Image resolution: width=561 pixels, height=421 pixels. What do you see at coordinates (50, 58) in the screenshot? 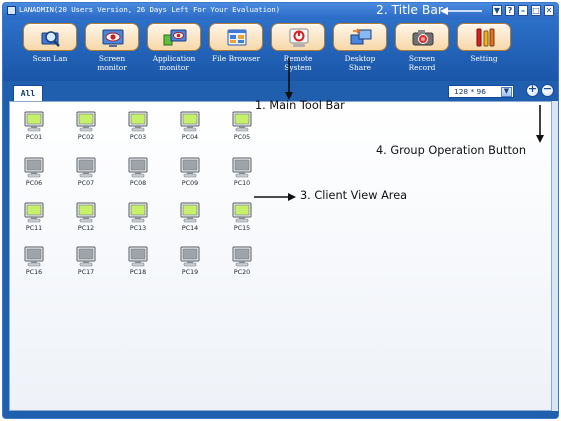
I see `scan-lan-label: Scan Lan` at bounding box center [50, 58].